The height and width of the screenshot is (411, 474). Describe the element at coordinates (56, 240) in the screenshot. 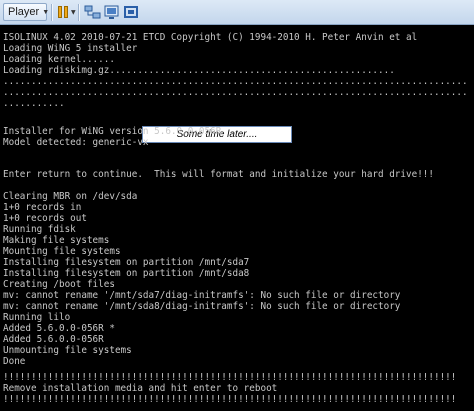

I see `console-line: Making file systems` at that location.